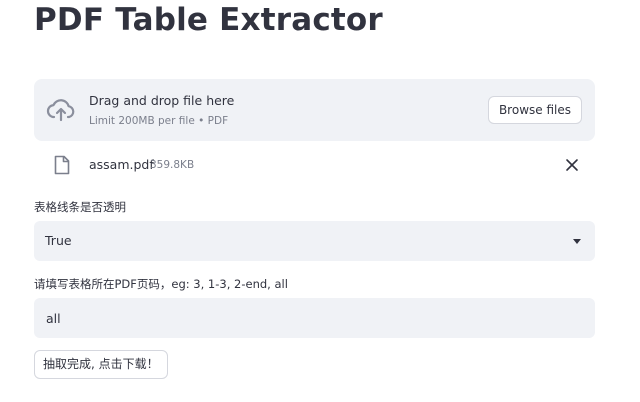 This screenshot has height=402, width=640. Describe the element at coordinates (577, 241) in the screenshot. I see `chevron-down-icon` at that location.